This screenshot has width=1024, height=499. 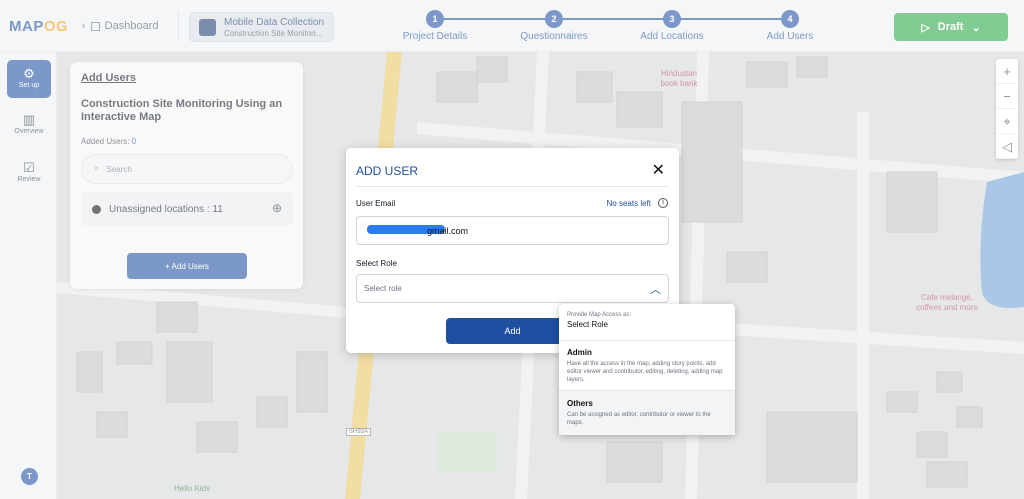 I want to click on email-field: gmail.com, so click(x=512, y=230).